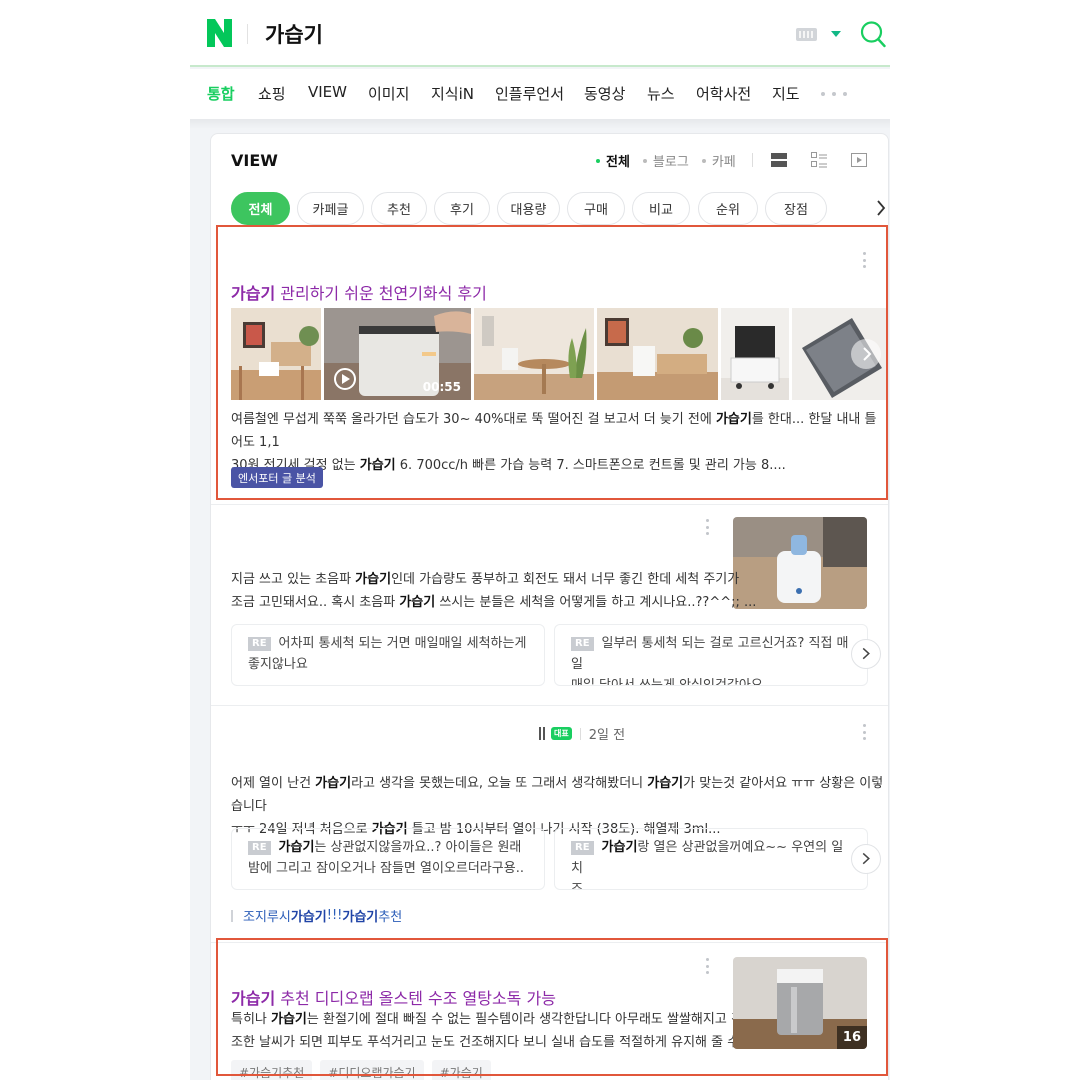 This screenshot has height=1080, width=1080. What do you see at coordinates (796, 208) in the screenshot?
I see `chip-pros: 장점` at bounding box center [796, 208].